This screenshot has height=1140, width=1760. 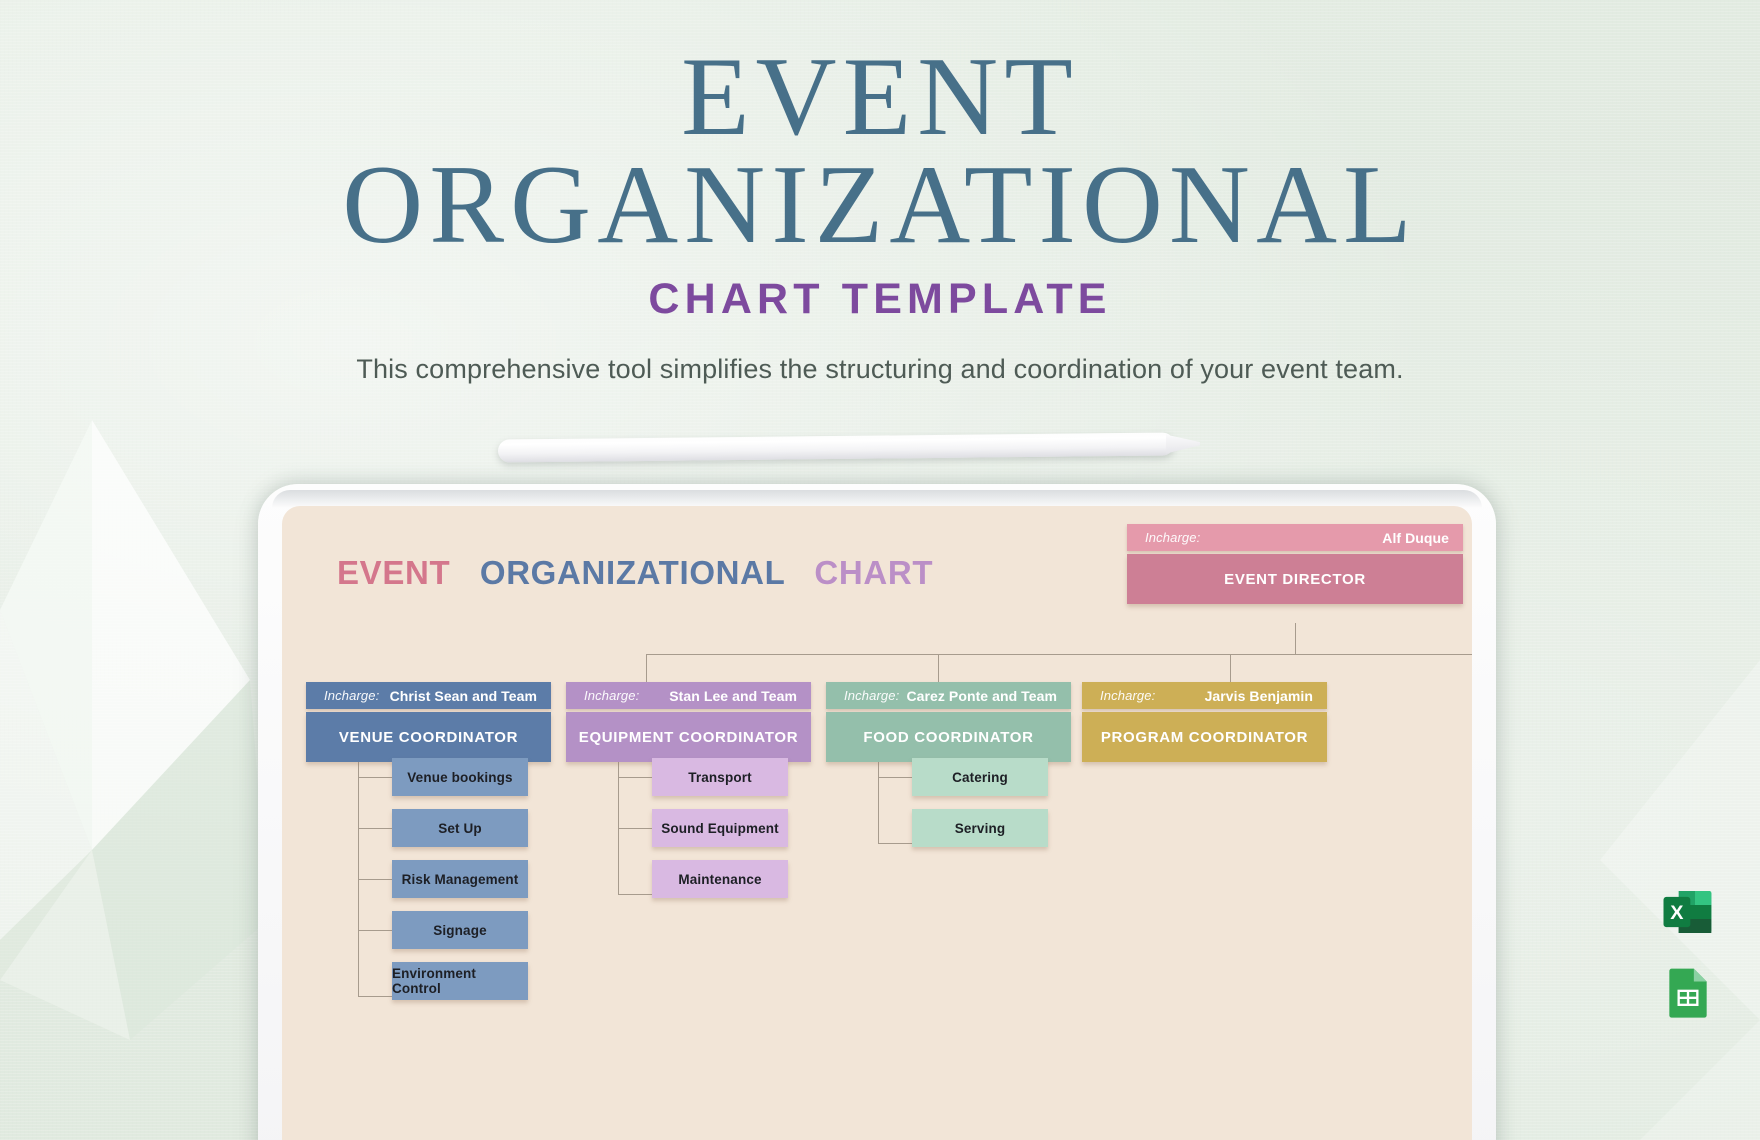 What do you see at coordinates (720, 879) in the screenshot?
I see `leaf-maintenance: Maintenance` at bounding box center [720, 879].